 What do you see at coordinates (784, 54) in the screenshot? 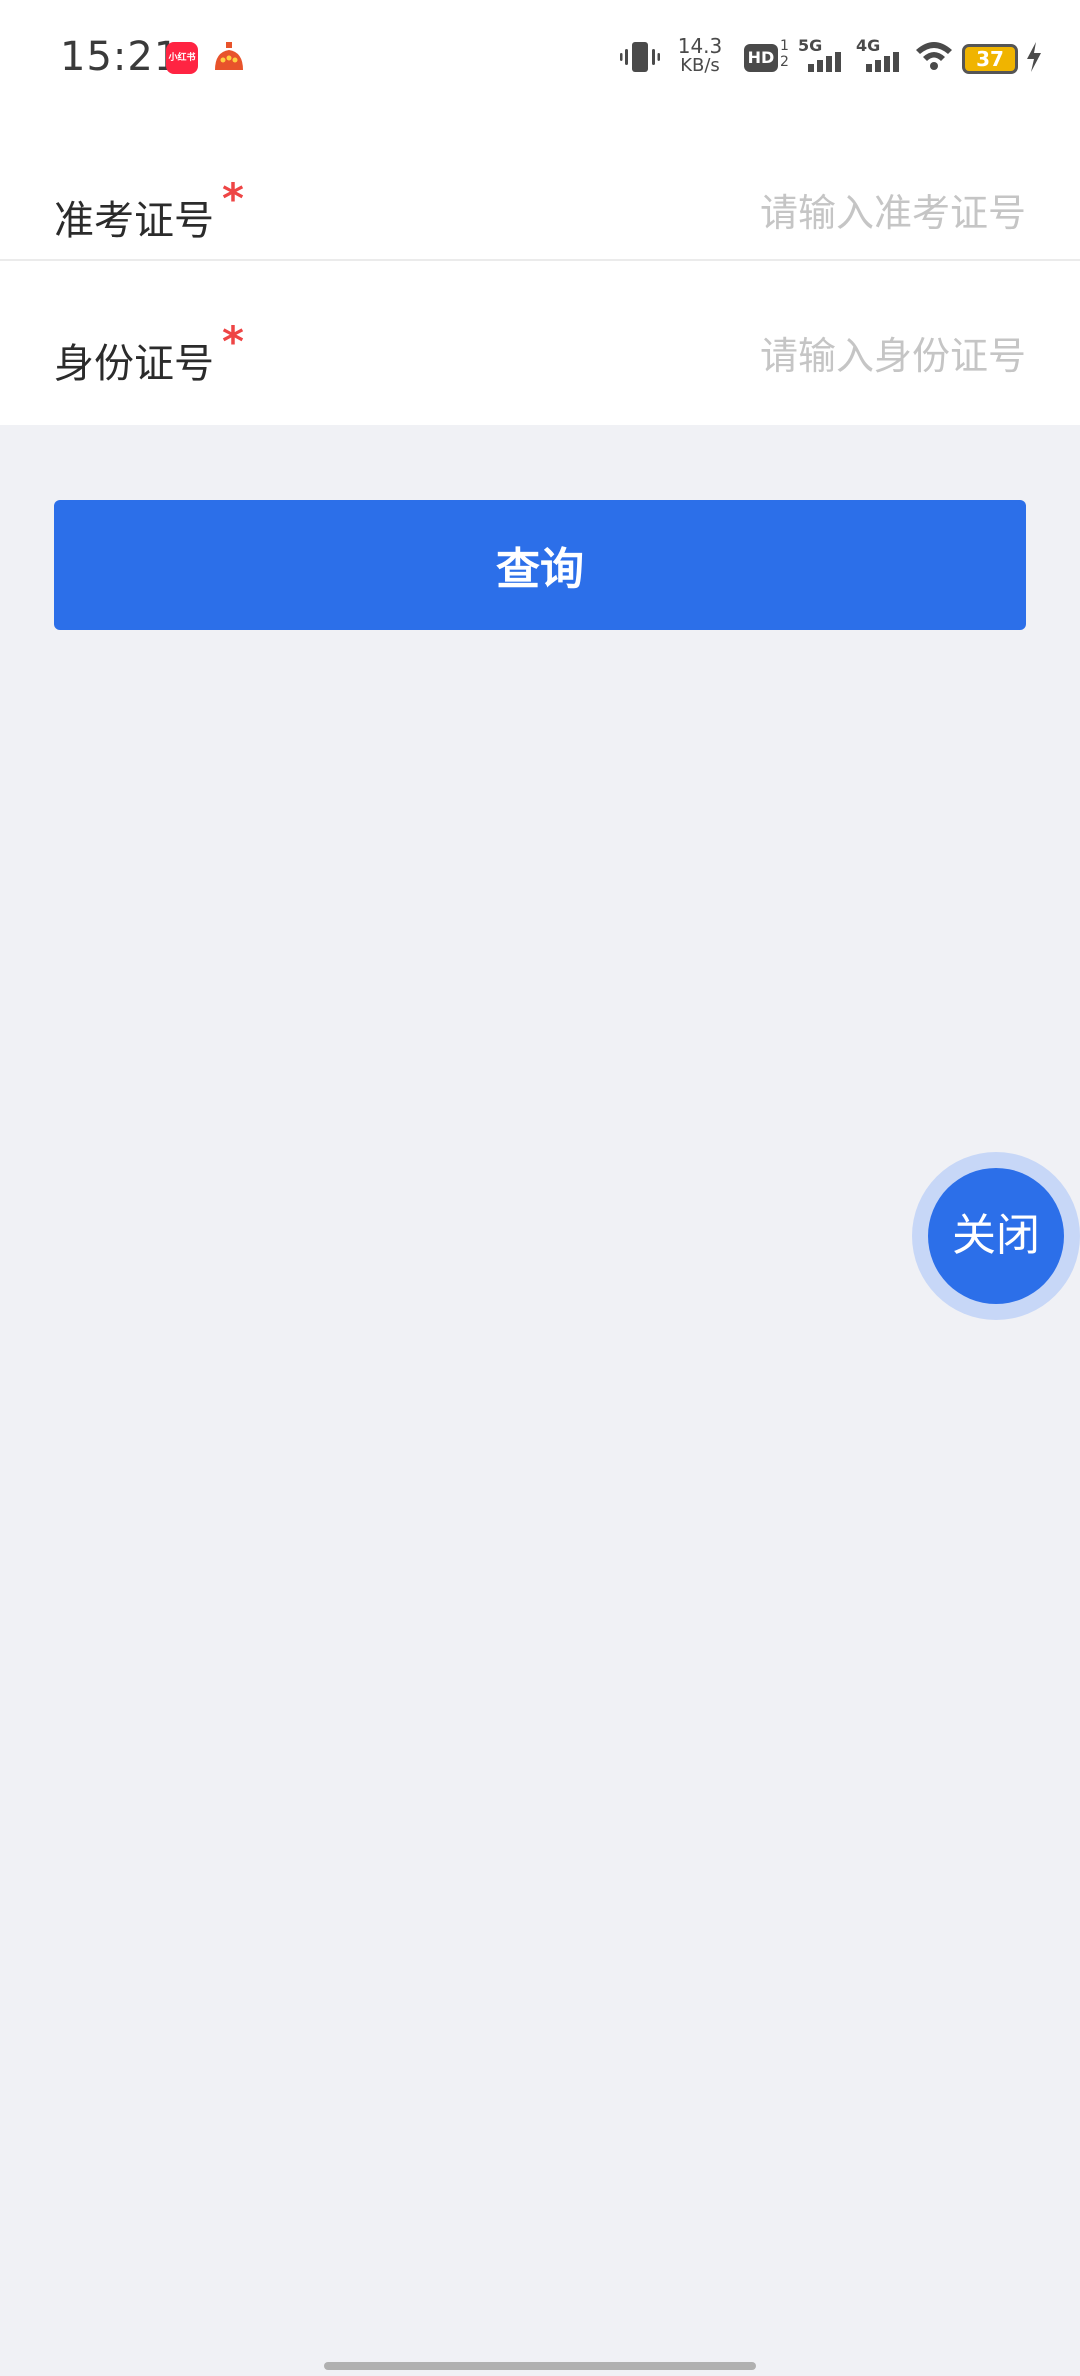
I see `hd-sim-indicator: 1 2` at bounding box center [784, 54].